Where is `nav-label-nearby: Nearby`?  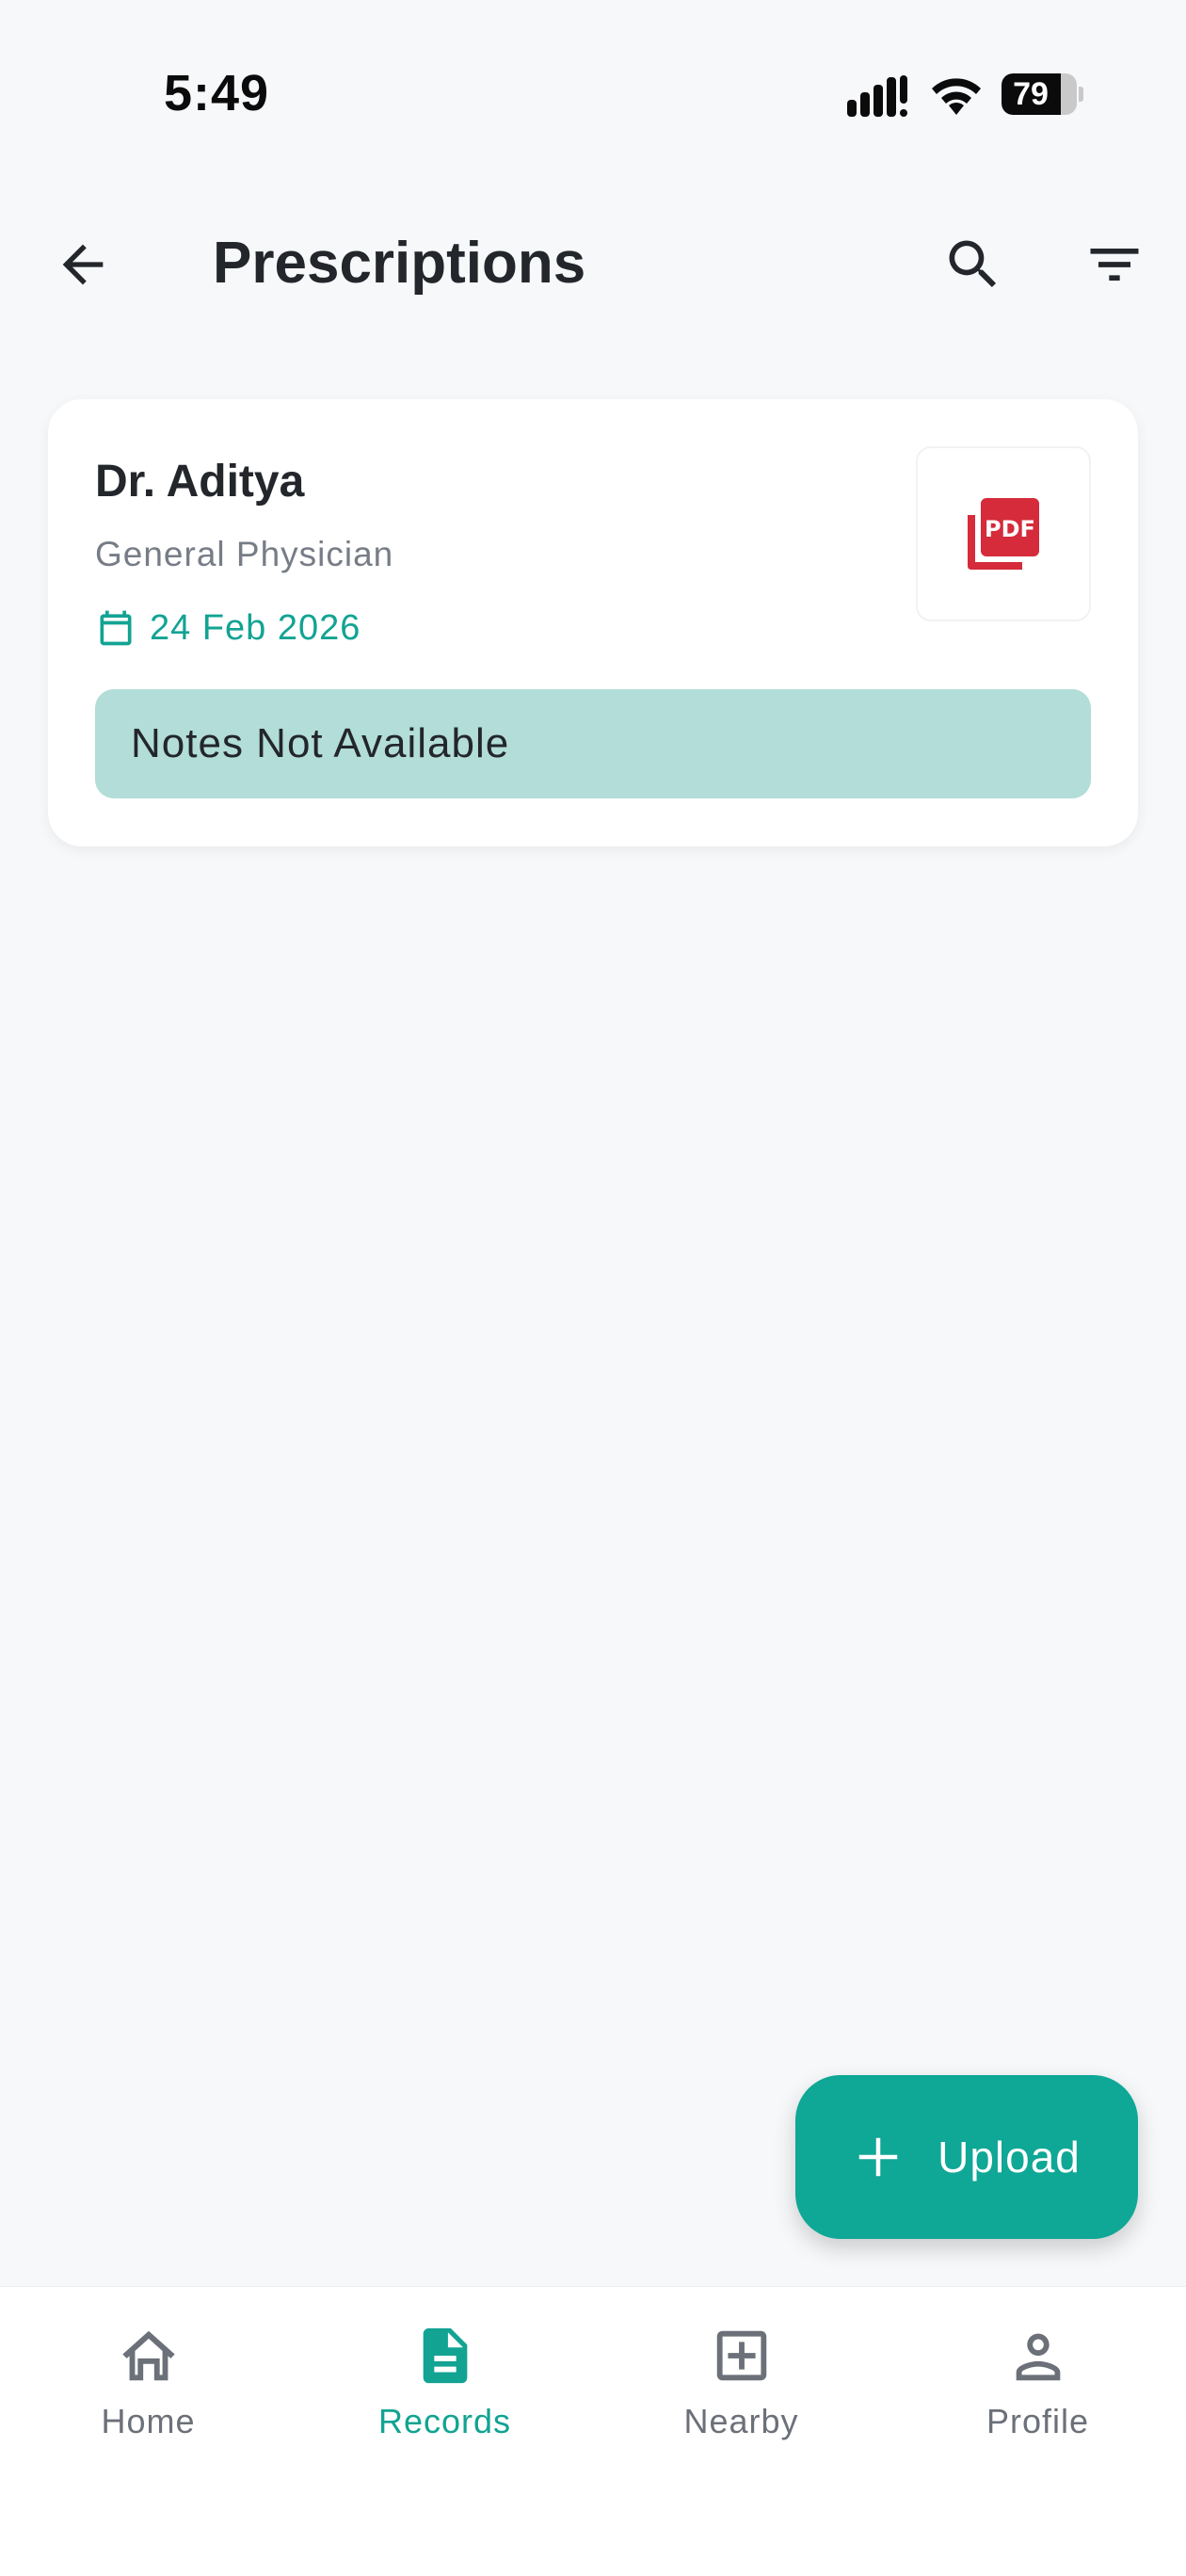 nav-label-nearby: Nearby is located at coordinates (741, 2421).